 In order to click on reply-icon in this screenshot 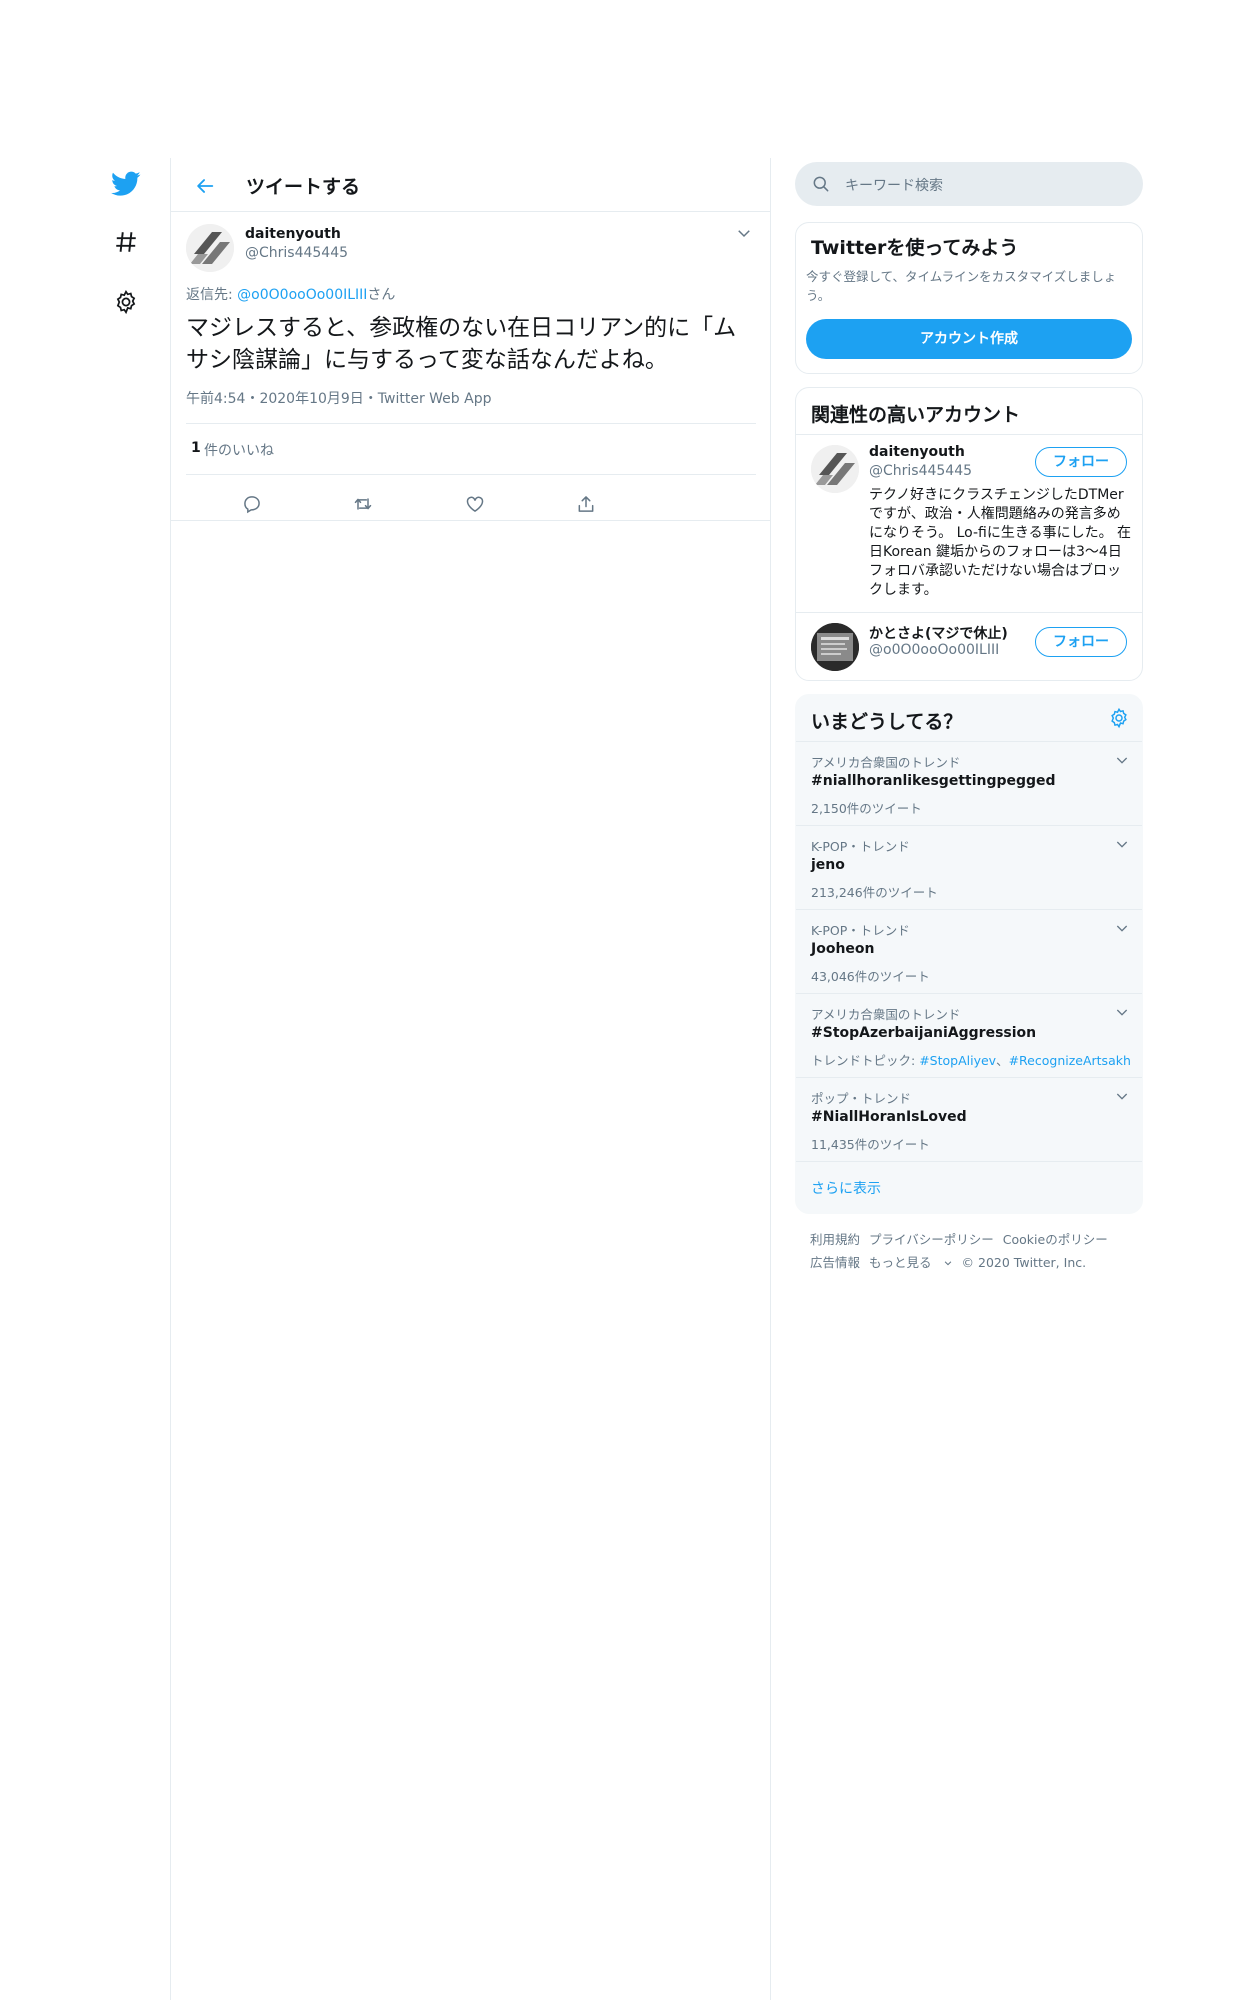, I will do `click(252, 504)`.